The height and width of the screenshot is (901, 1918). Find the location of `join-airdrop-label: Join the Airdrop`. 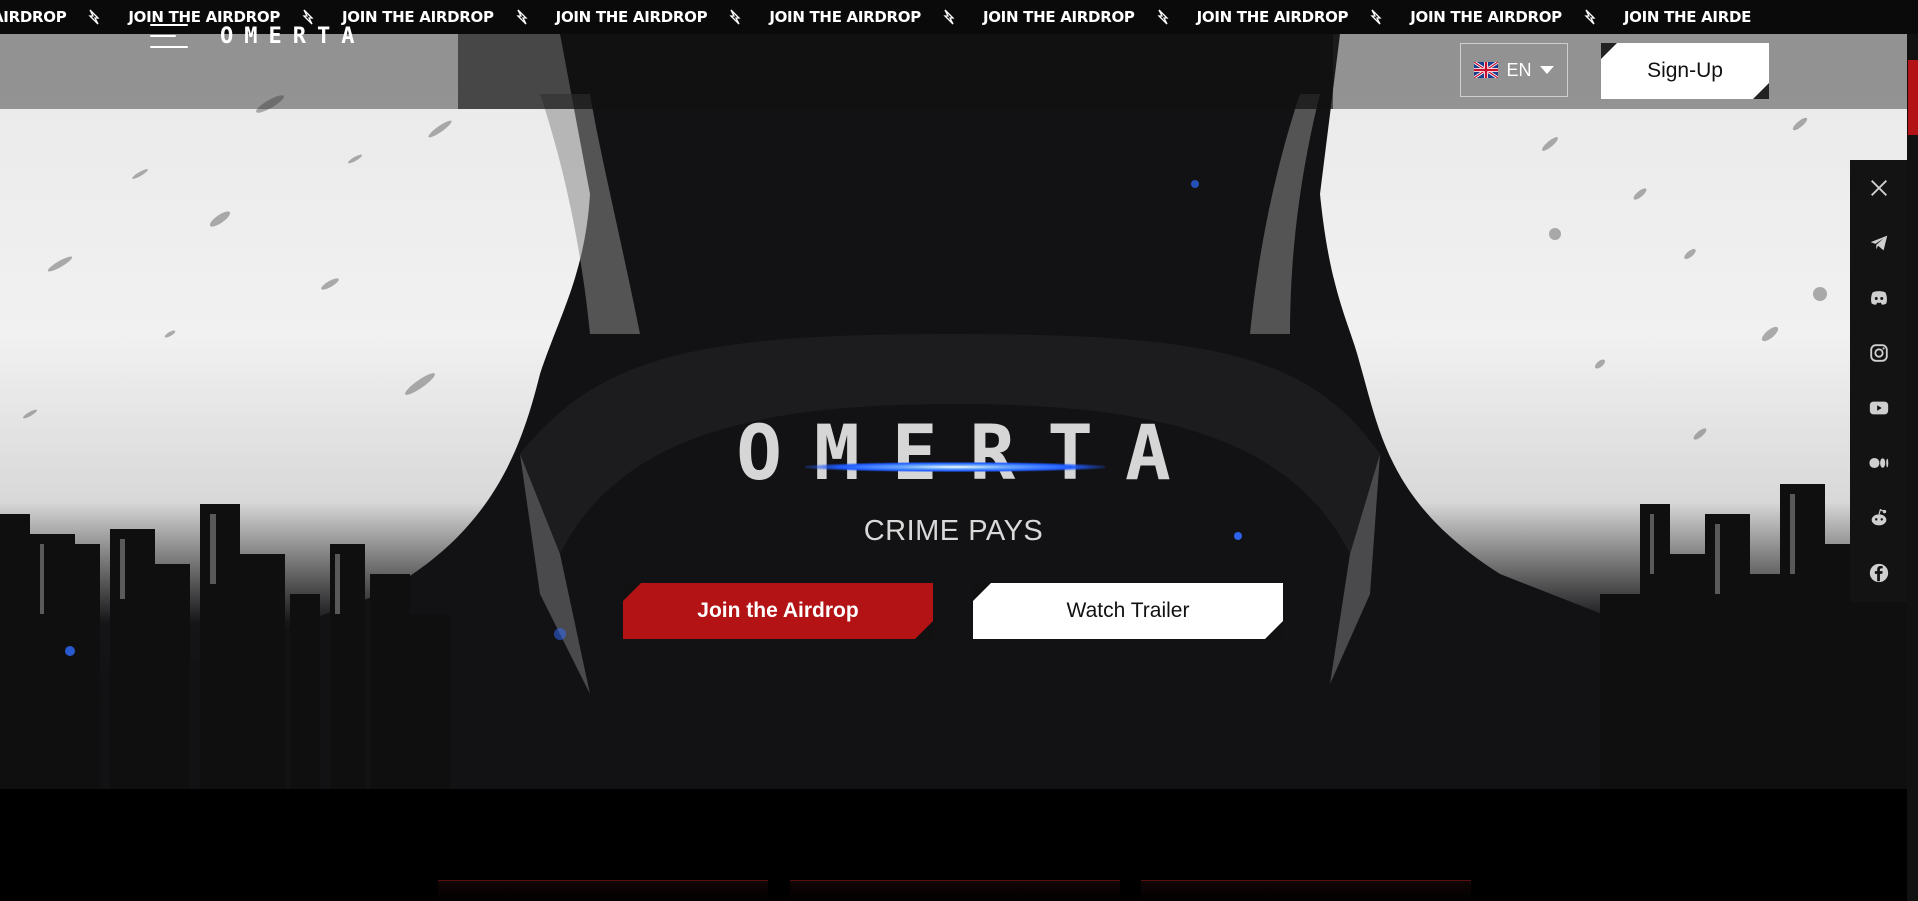

join-airdrop-label: Join the Airdrop is located at coordinates (778, 610).